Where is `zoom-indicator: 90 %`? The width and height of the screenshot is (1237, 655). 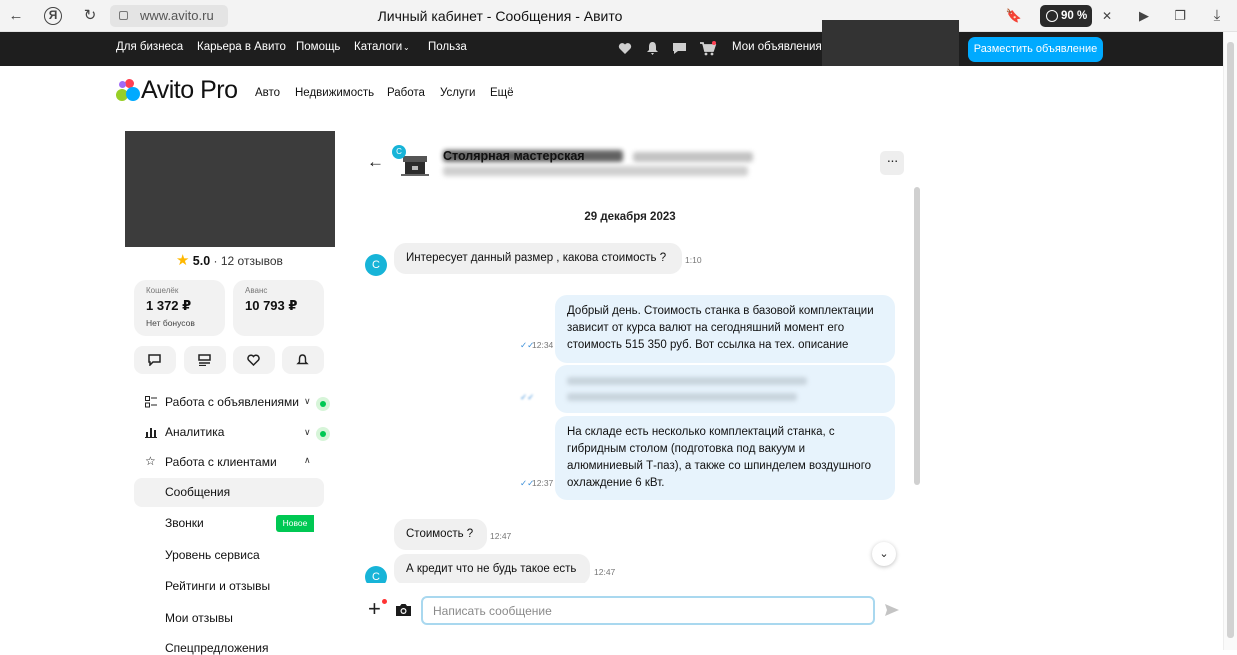
zoom-indicator: 90 % is located at coordinates (1066, 16).